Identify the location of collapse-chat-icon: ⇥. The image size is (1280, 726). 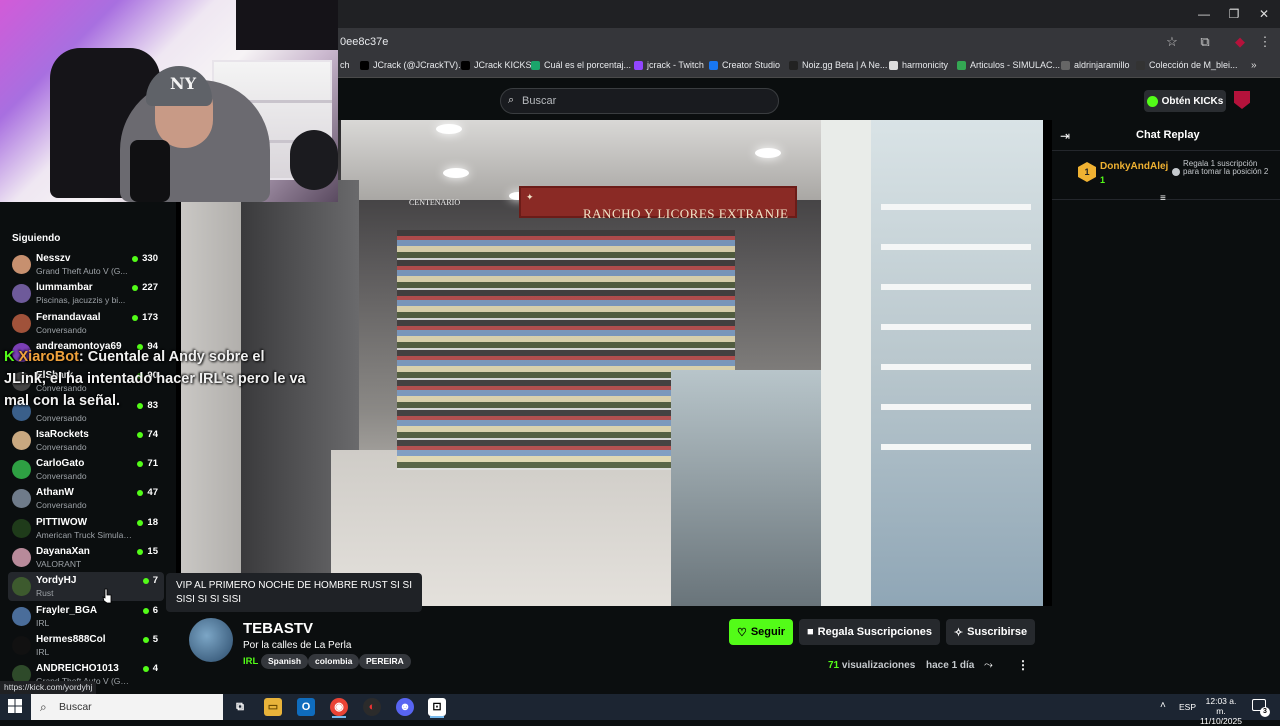
(1065, 136).